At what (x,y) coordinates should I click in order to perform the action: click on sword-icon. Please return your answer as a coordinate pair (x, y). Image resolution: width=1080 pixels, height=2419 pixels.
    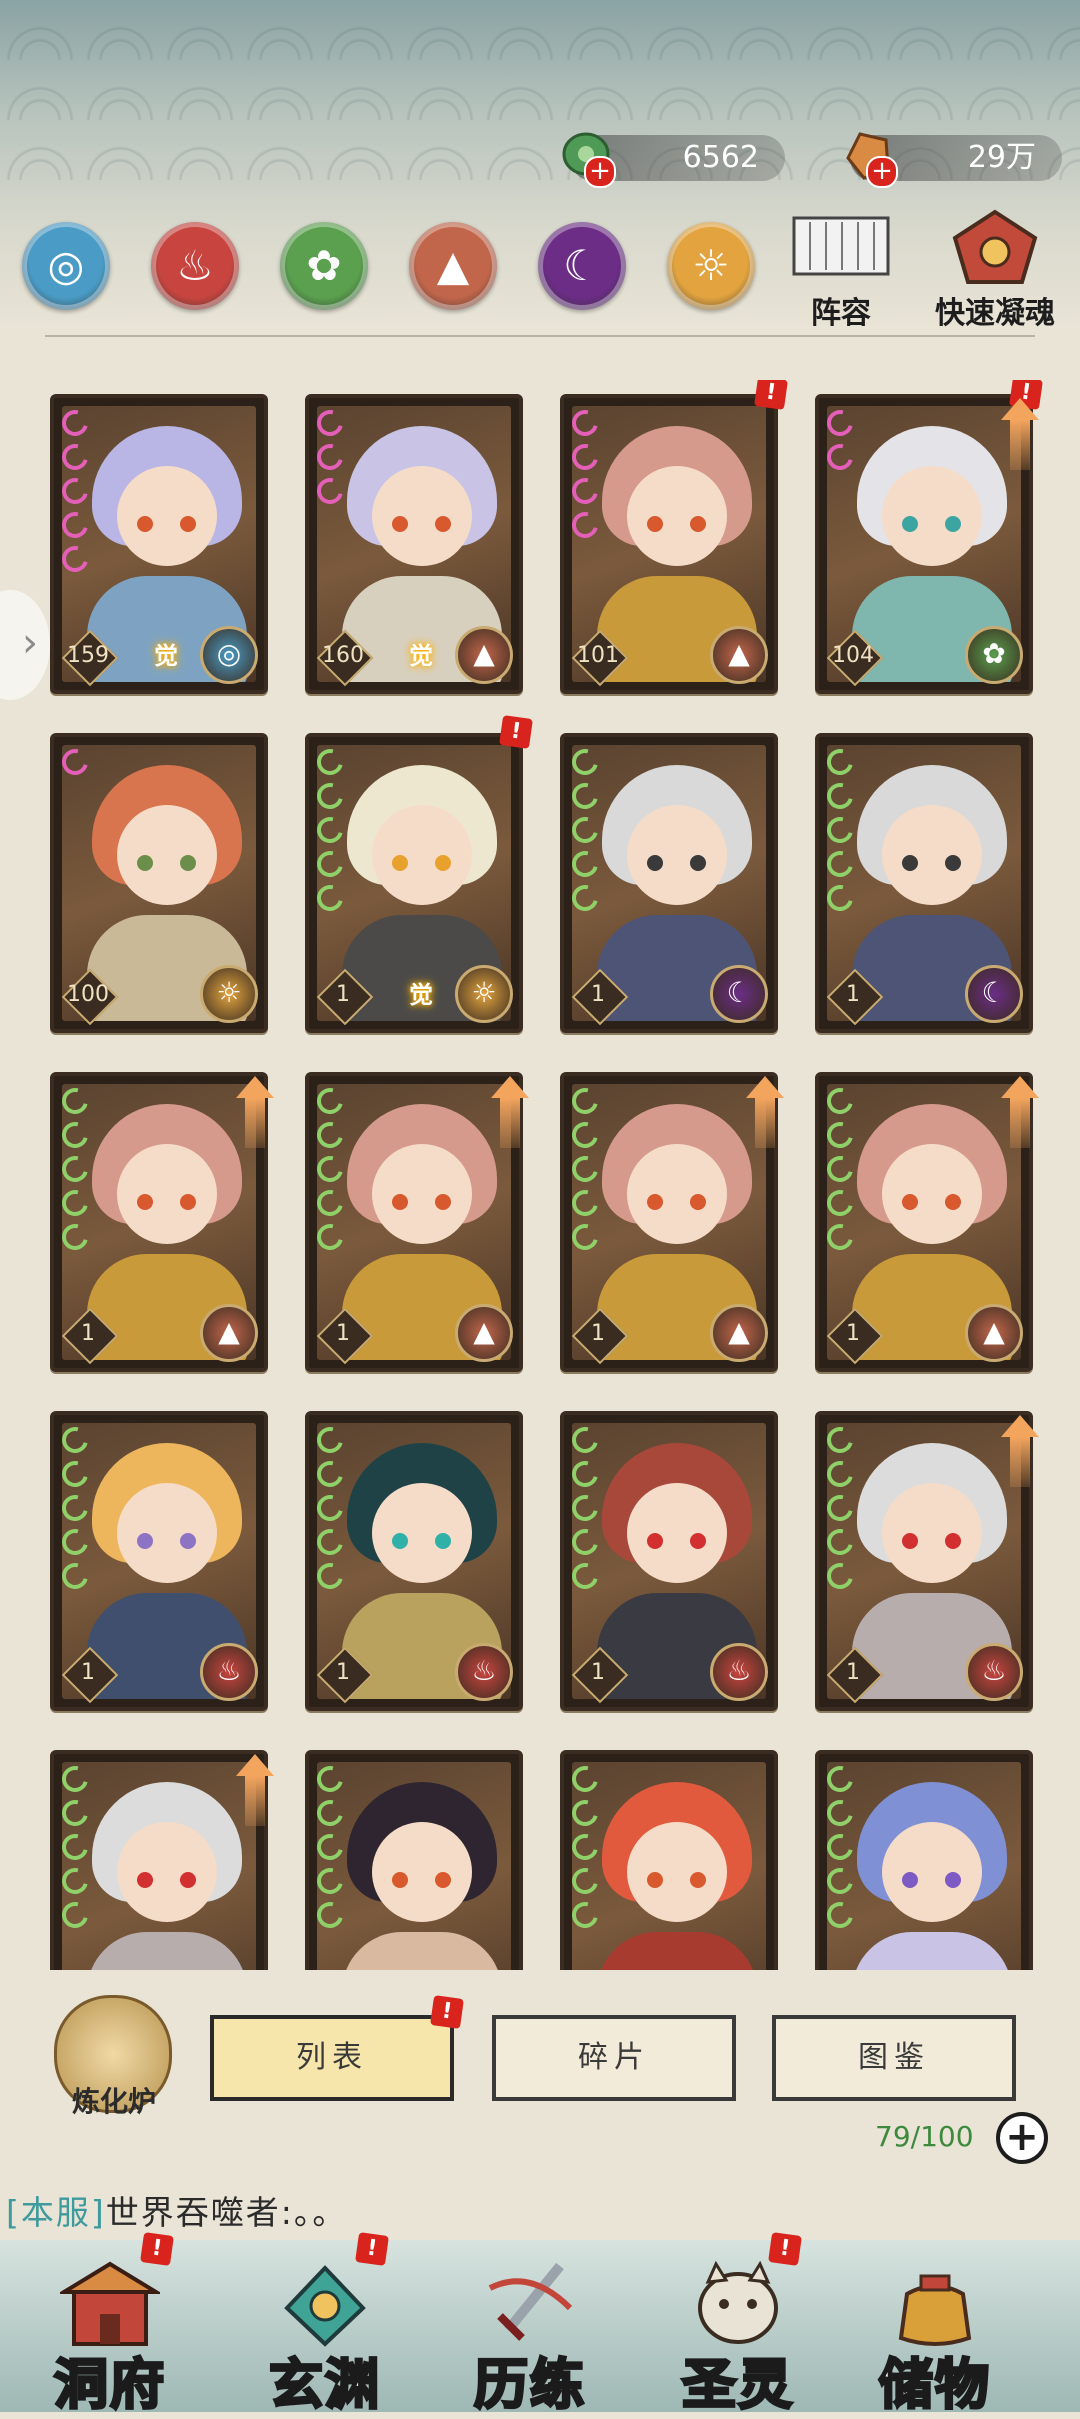
    Looking at the image, I should click on (530, 2303).